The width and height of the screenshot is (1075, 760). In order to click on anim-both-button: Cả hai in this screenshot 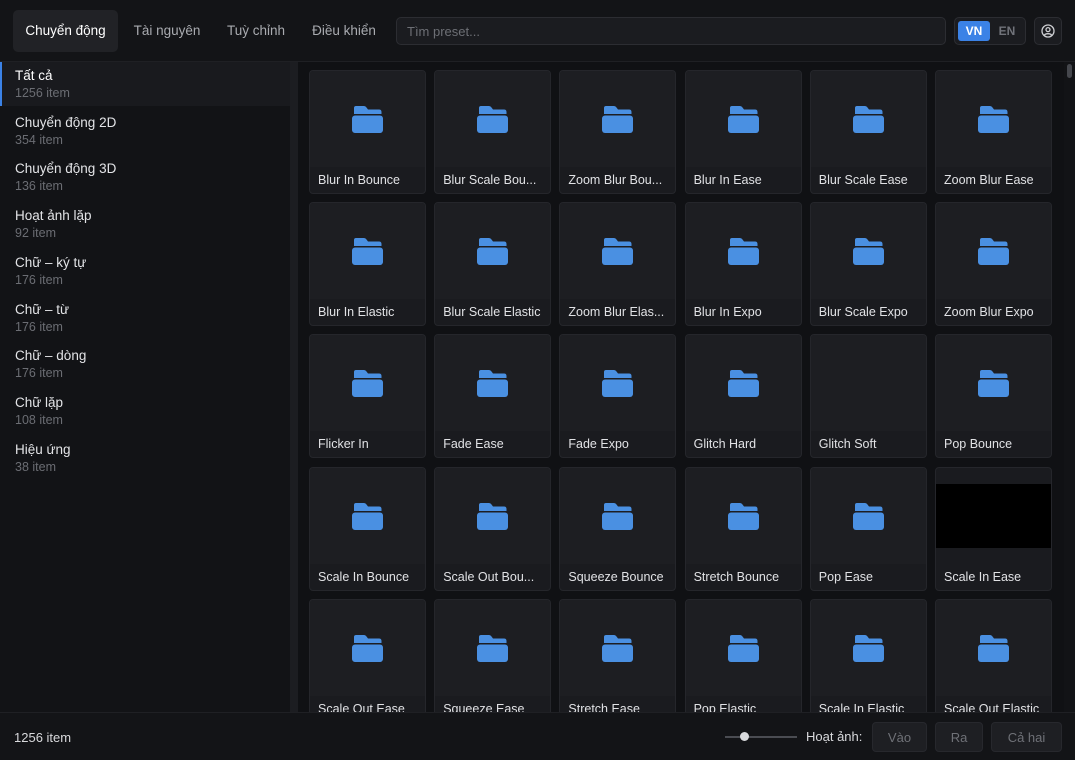, I will do `click(1026, 737)`.